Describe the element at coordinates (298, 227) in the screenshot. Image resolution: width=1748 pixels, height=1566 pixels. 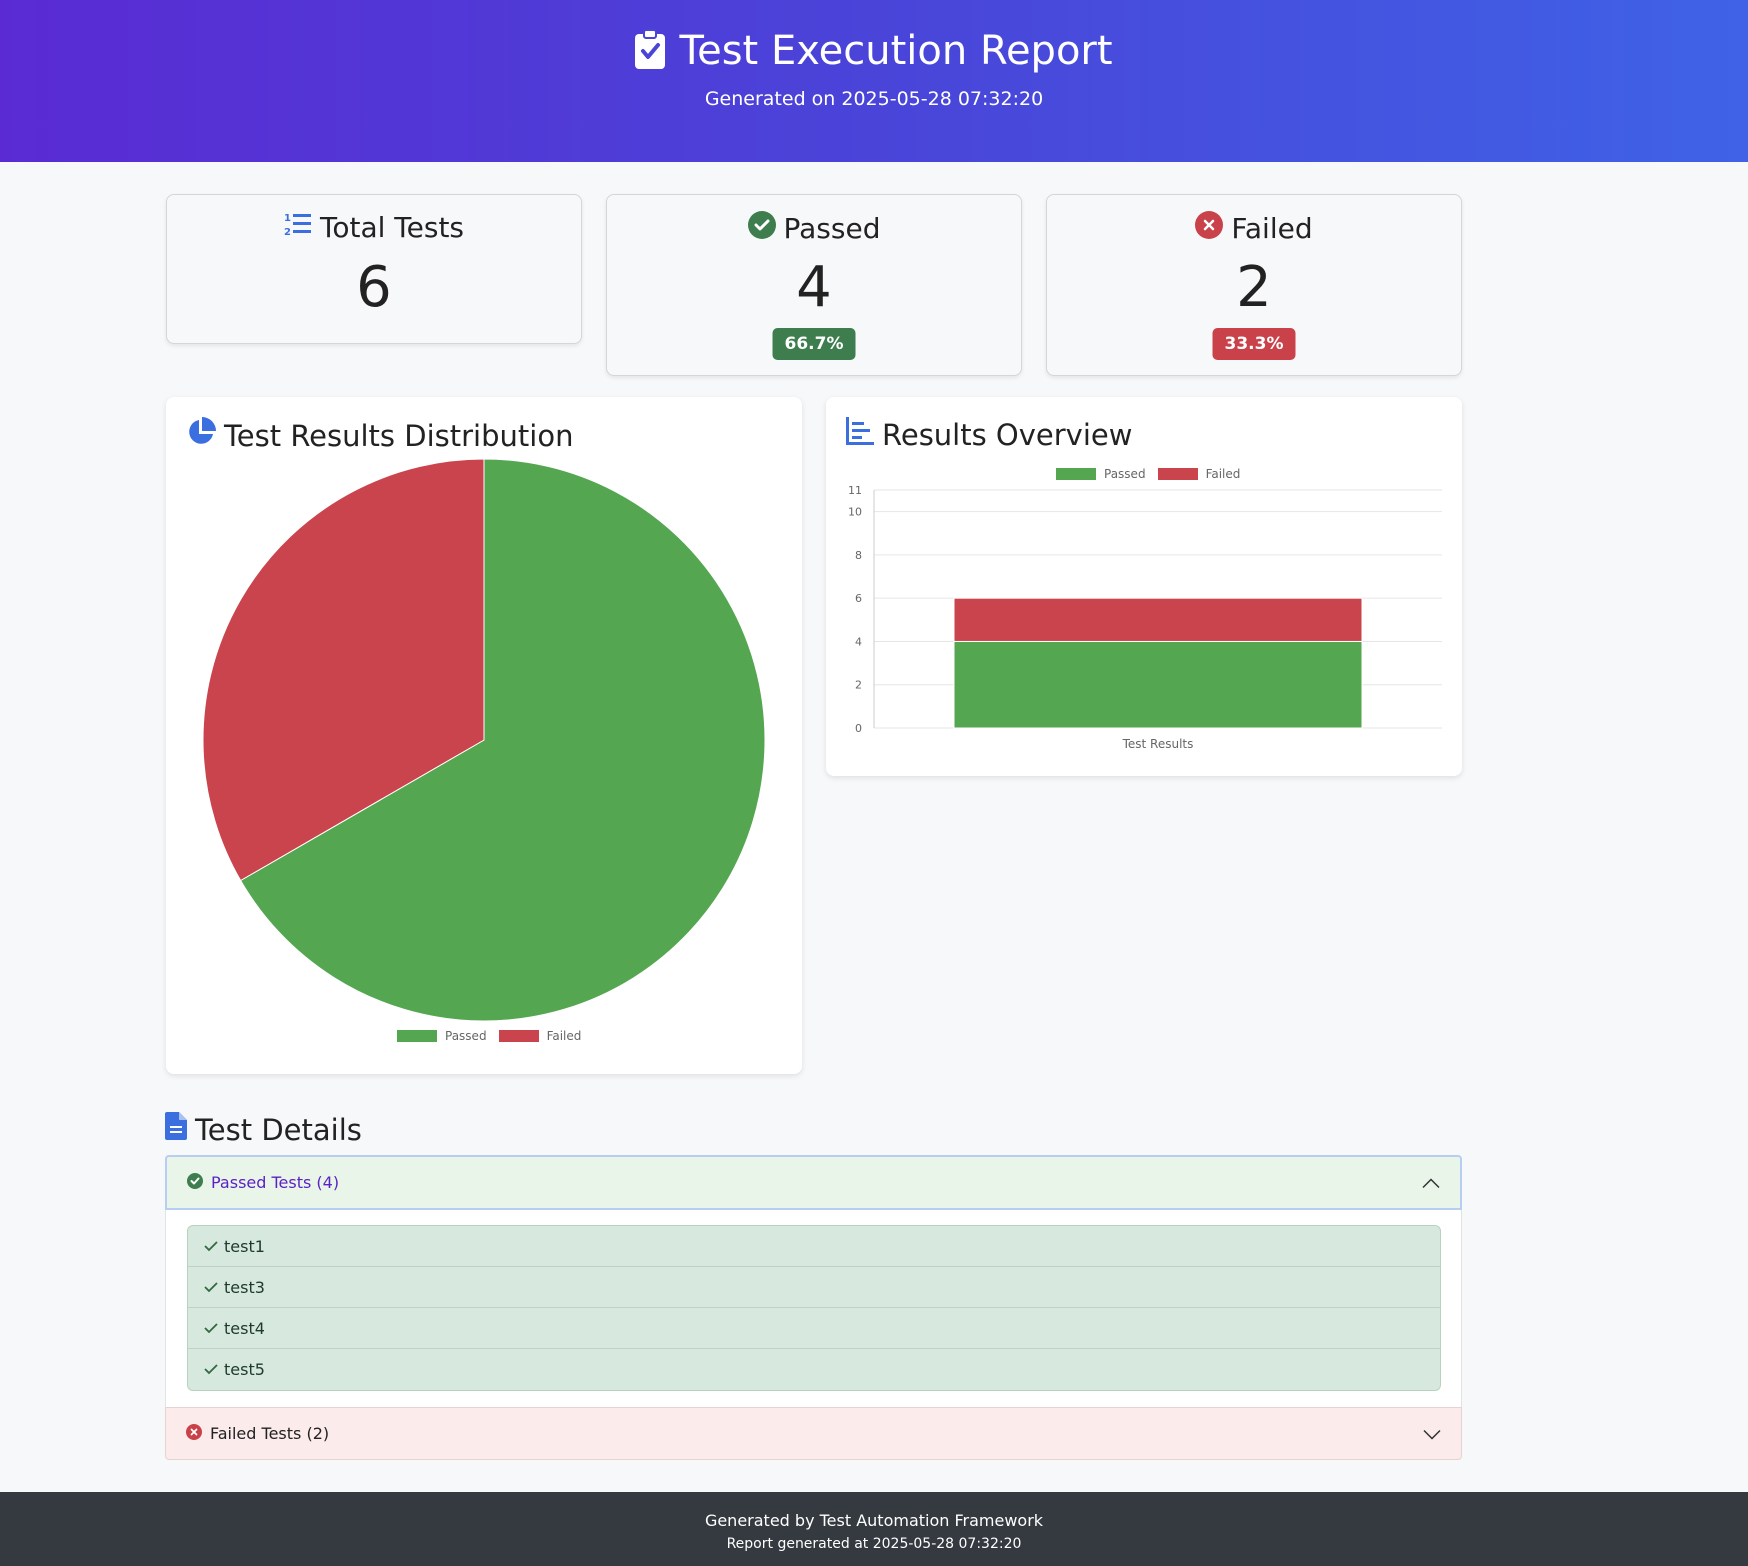
I see `list-ol-icon: 1 2` at that location.